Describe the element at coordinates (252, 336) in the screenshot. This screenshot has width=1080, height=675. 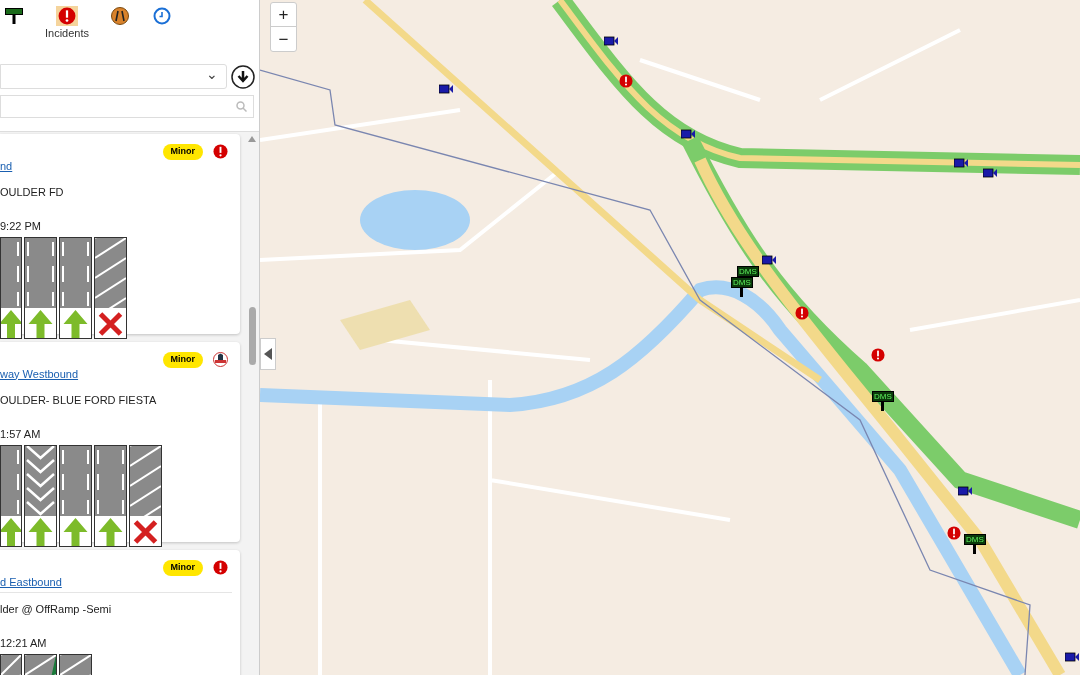
I see `scroll-thumb` at that location.